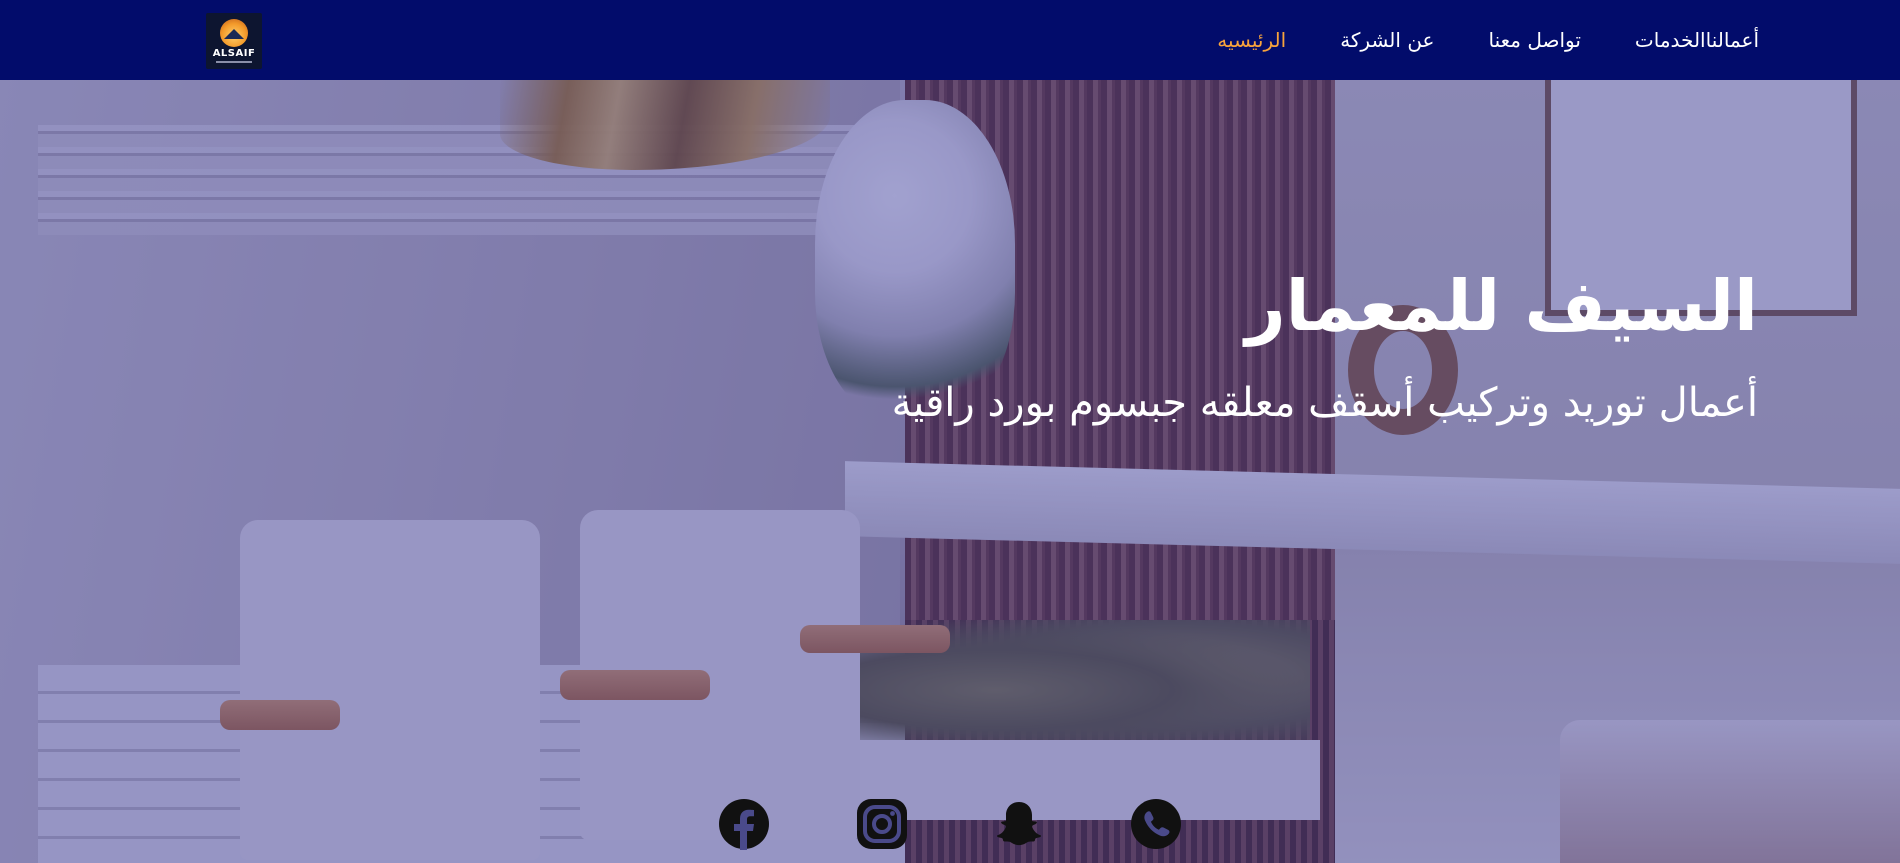  I want to click on nav-link-home: الرئيسيه, so click(1251, 40).